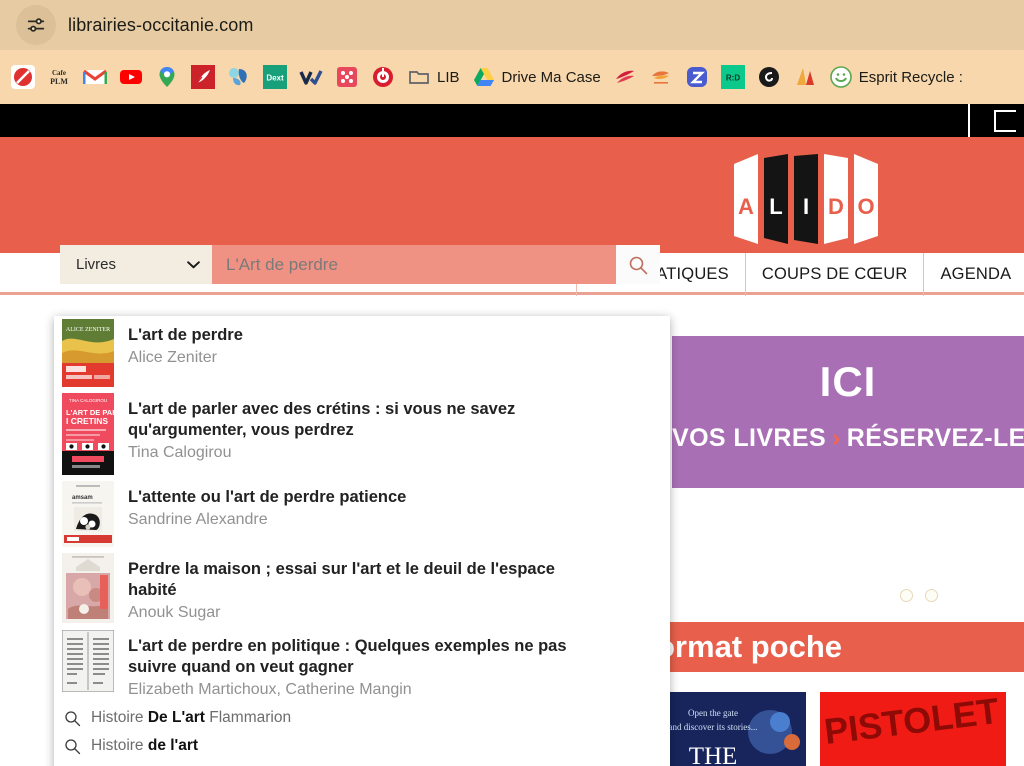 This screenshot has height=766, width=1024. Describe the element at coordinates (59, 81) in the screenshot. I see `svg-text: PLM` at that location.